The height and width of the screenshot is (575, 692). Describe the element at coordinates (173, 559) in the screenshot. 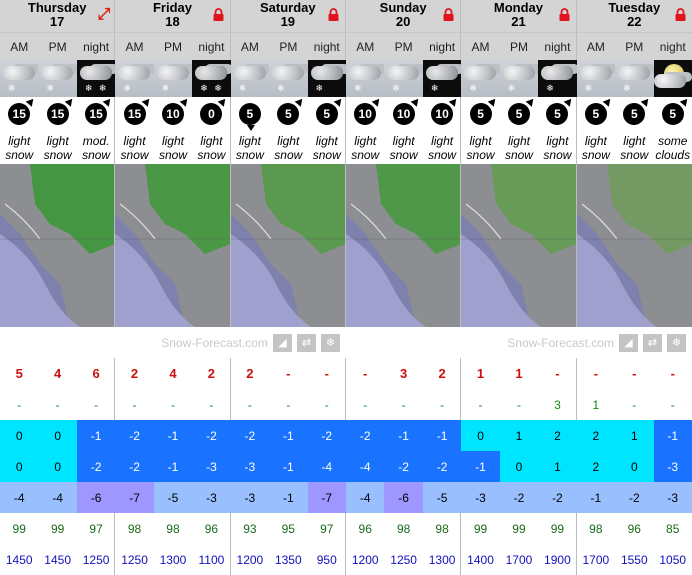

I see `day-column-1: 1250 1300 1100` at that location.